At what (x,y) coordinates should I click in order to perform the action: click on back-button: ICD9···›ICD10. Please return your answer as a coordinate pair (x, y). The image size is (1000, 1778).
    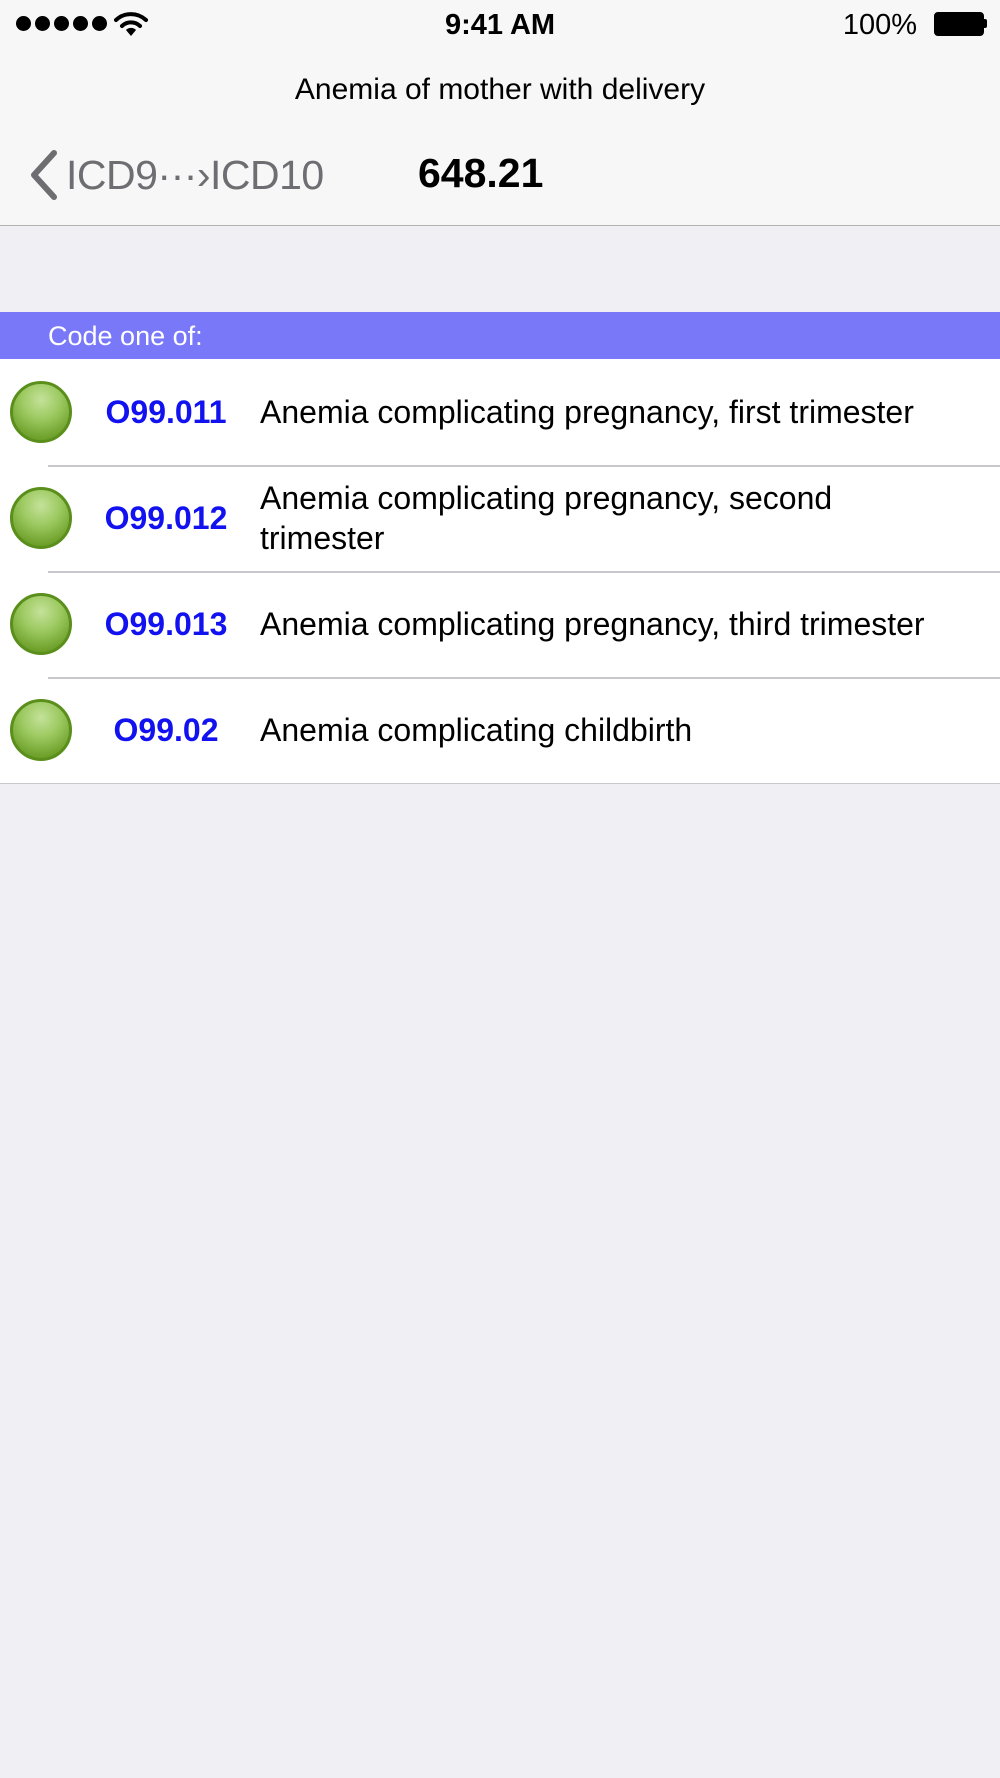
    Looking at the image, I should click on (175, 175).